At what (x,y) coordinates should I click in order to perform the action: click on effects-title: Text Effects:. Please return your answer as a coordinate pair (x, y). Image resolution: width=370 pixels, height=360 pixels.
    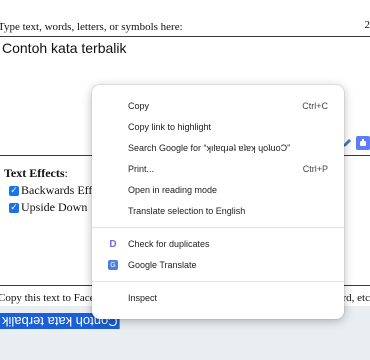
    Looking at the image, I should click on (36, 173).